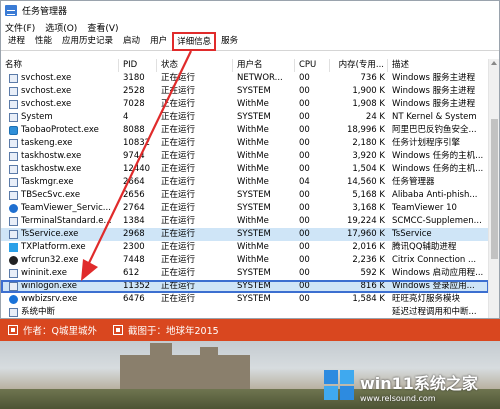 Image resolution: width=500 pixels, height=409 pixels. Describe the element at coordinates (245, 182) in the screenshot. I see `table-row: Taskmgr.exe 2664 正在运行 WithMe 04 14,560 K 任务管理器` at that location.